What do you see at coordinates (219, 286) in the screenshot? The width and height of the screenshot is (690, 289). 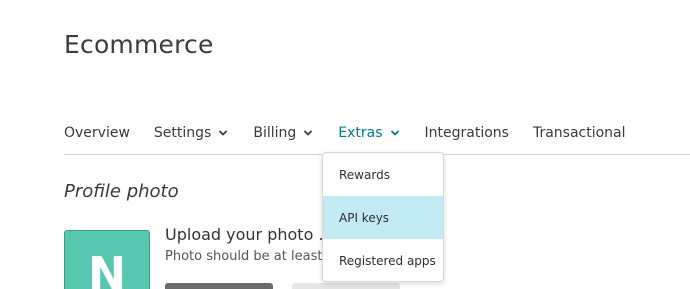 I see `upload-photo-button` at bounding box center [219, 286].